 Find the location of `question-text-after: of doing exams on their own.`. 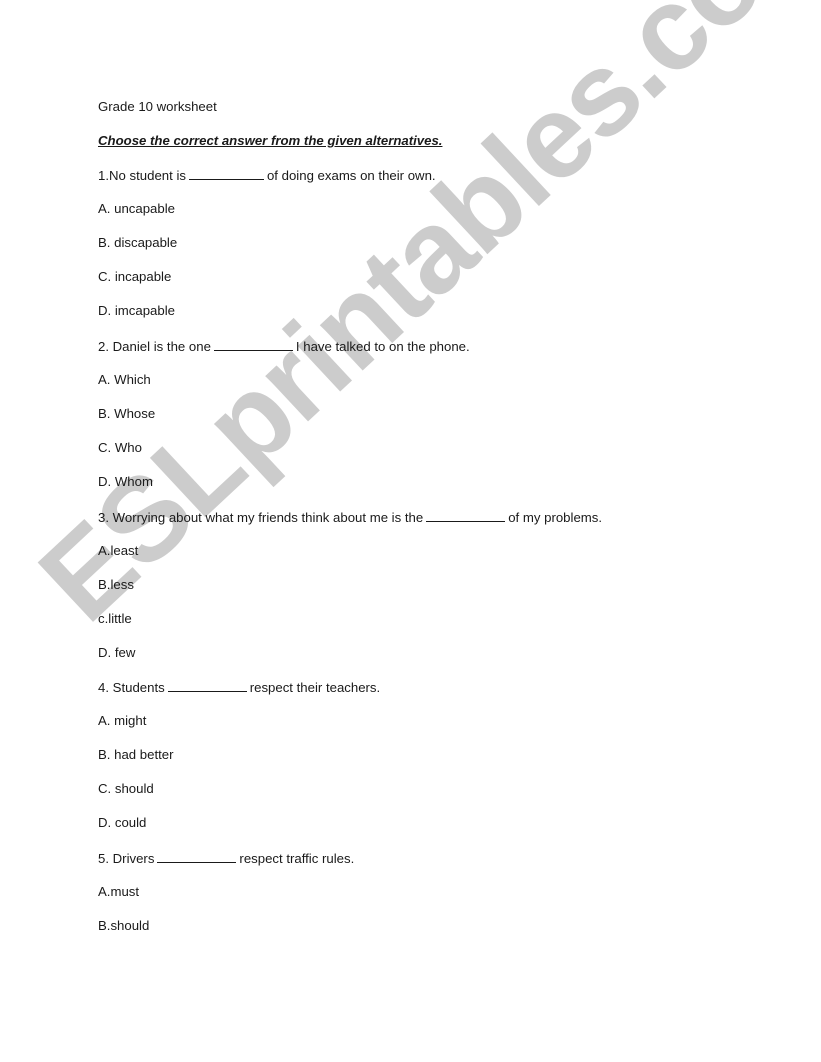

question-text-after: of doing exams on their own. is located at coordinates (351, 175).